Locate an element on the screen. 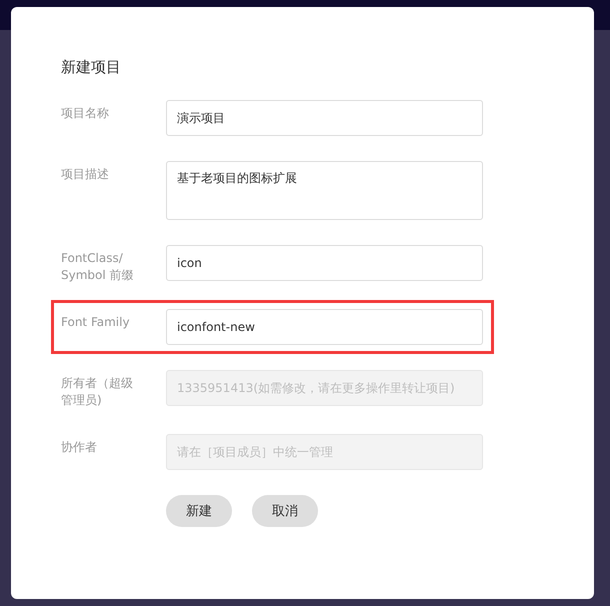  create-button: 新建 is located at coordinates (199, 511).